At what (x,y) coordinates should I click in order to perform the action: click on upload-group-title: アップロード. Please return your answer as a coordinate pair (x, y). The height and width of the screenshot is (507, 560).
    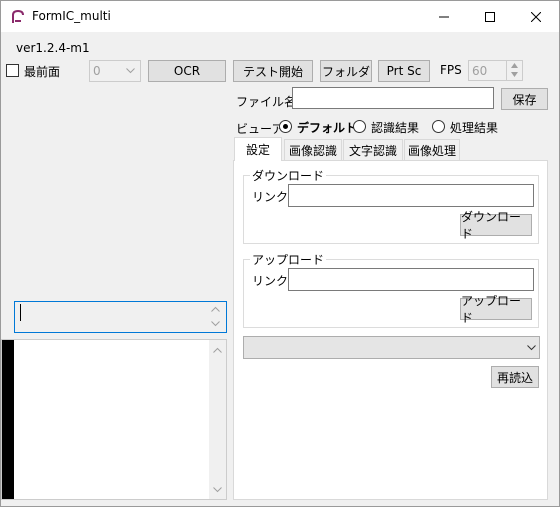
    Looking at the image, I should click on (288, 259).